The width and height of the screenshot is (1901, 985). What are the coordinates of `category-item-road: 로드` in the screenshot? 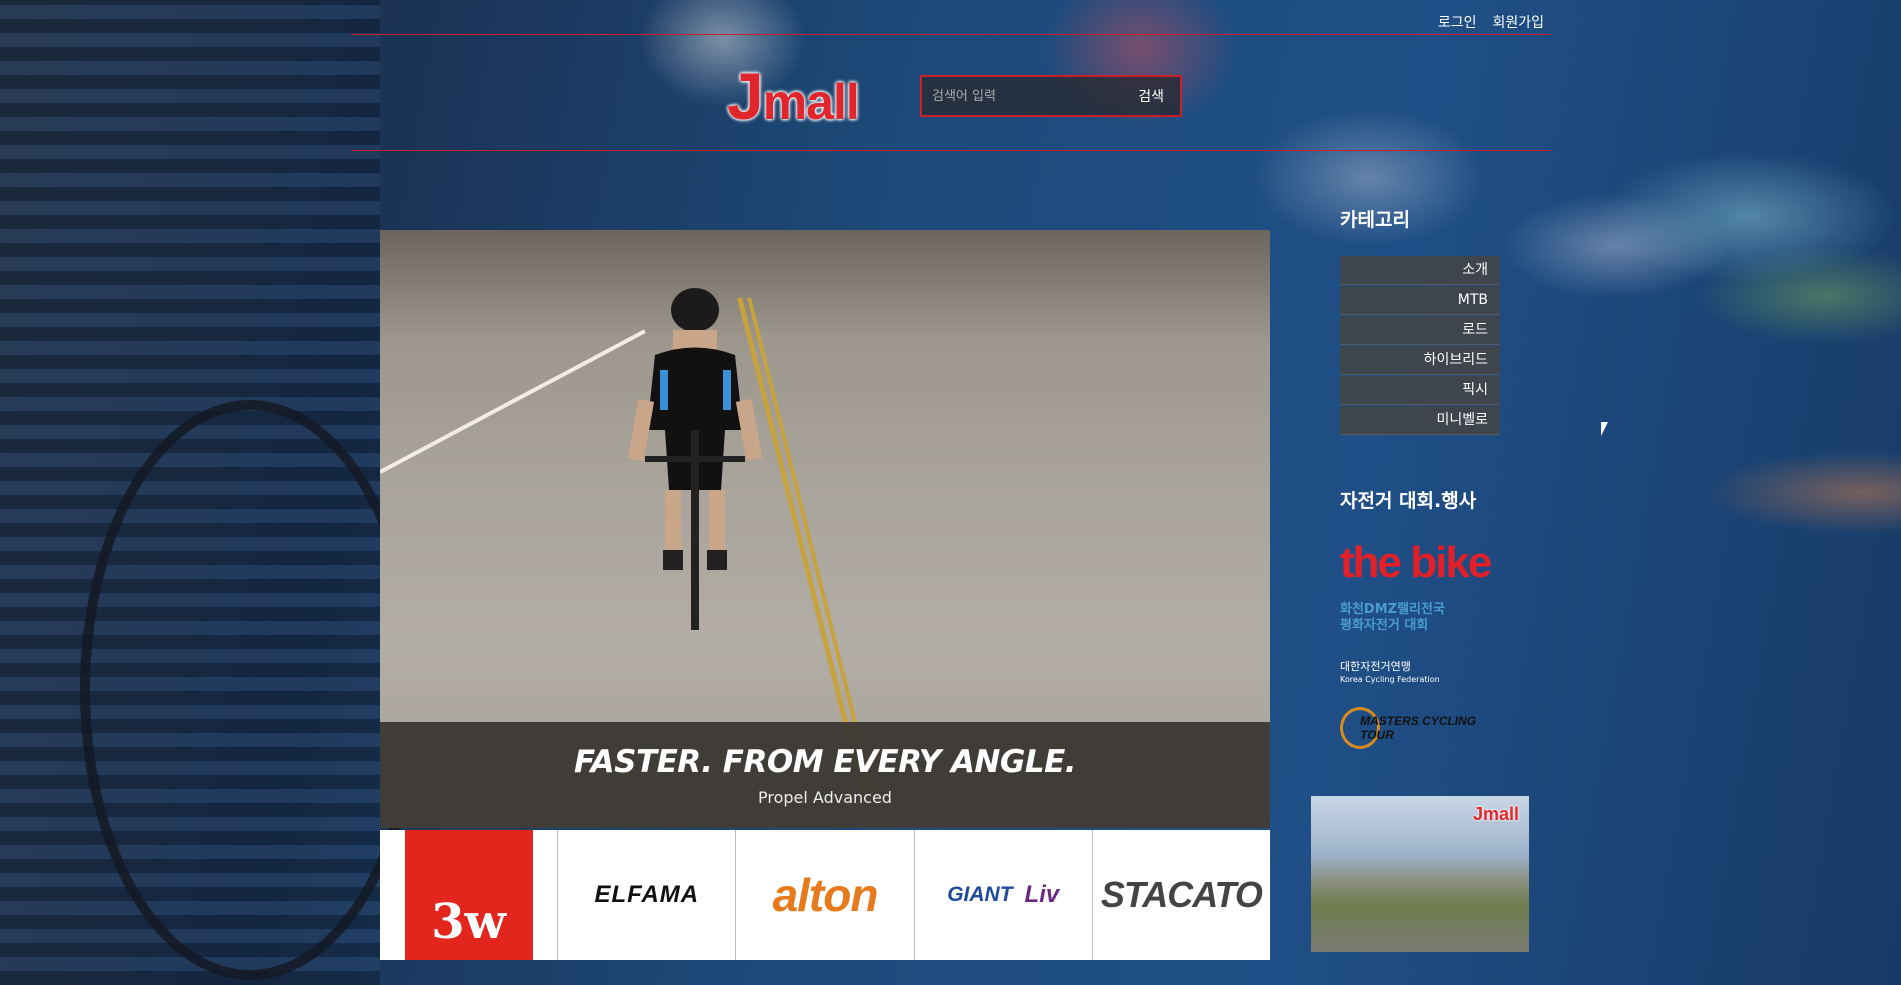 It's located at (1420, 330).